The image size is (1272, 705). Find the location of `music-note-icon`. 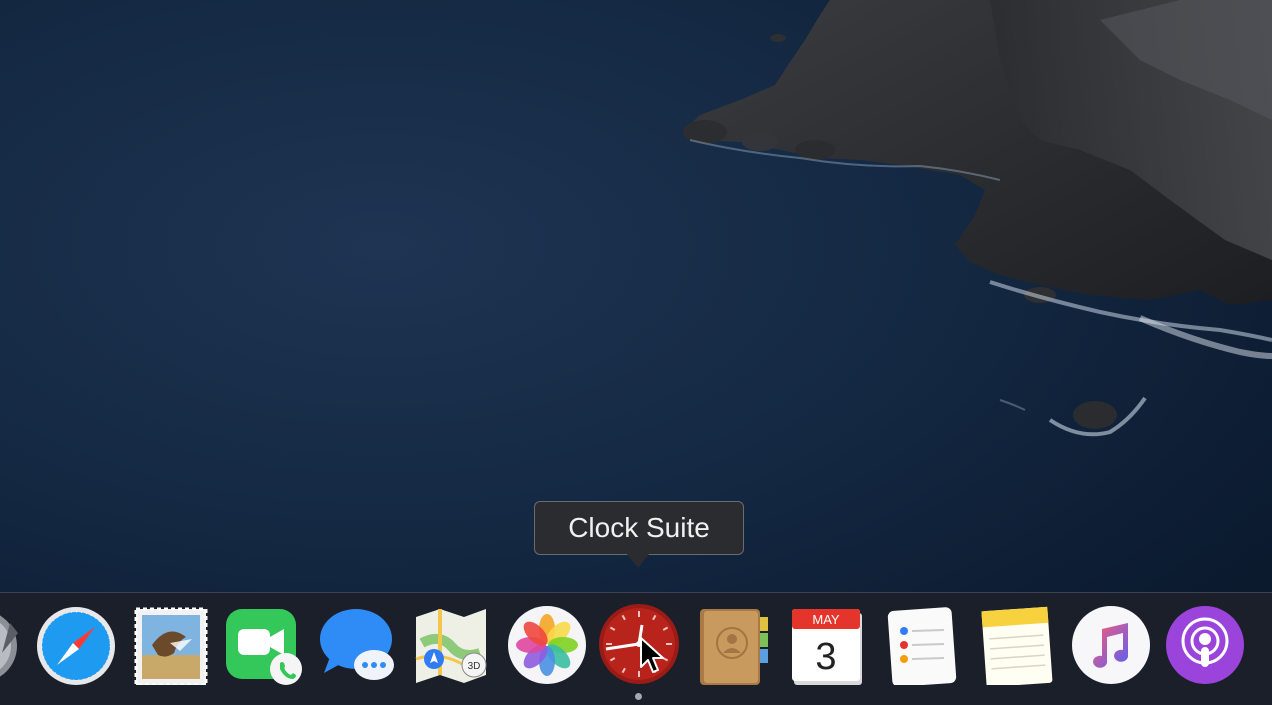

music-note-icon is located at coordinates (1111, 645).